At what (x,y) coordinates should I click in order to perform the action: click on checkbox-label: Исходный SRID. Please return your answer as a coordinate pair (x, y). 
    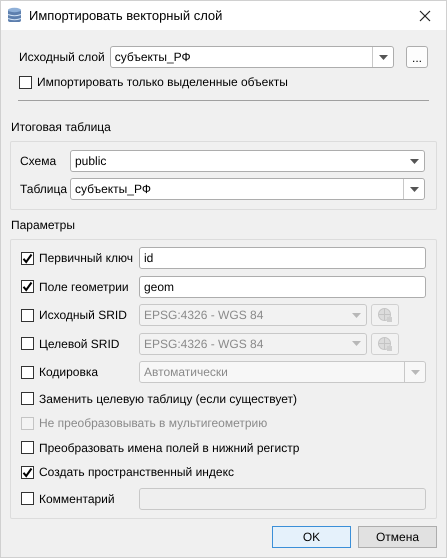
    Looking at the image, I should click on (83, 315).